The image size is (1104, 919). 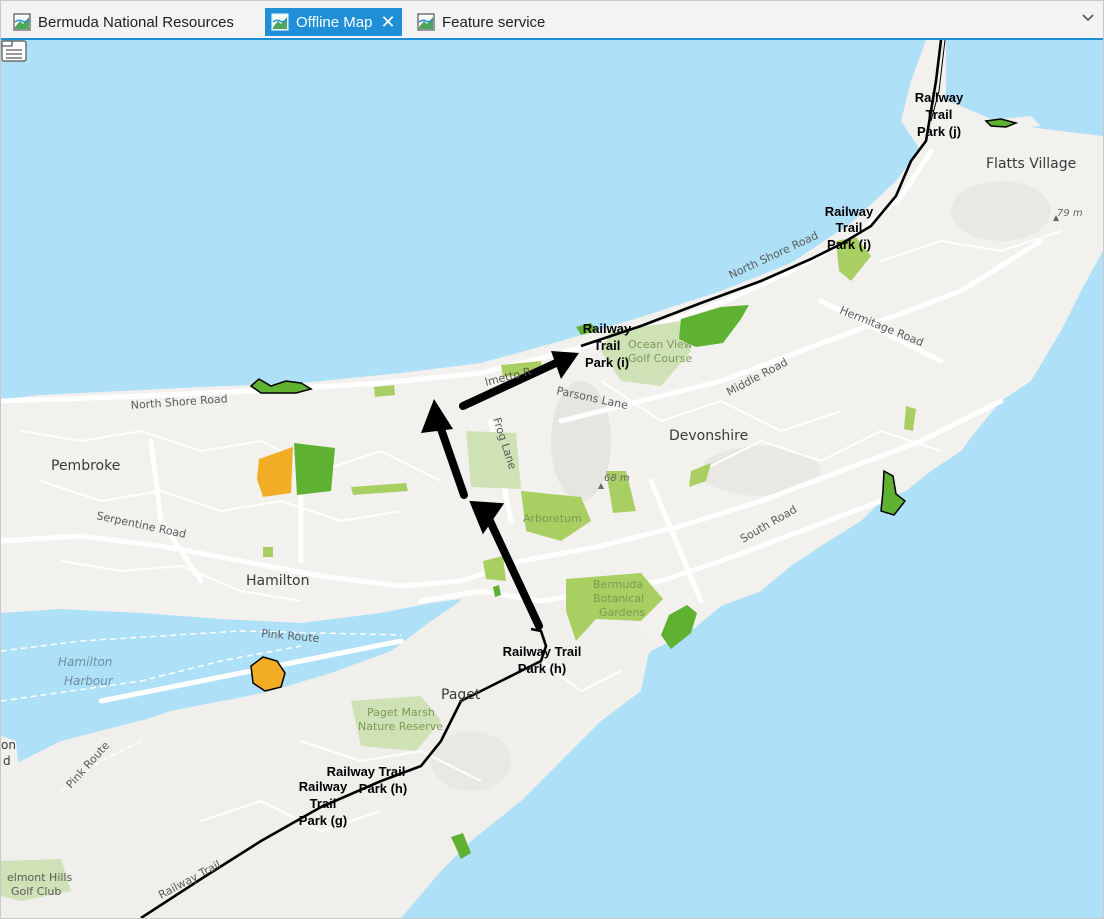 What do you see at coordinates (387, 22) in the screenshot?
I see `close-icon: ✕` at bounding box center [387, 22].